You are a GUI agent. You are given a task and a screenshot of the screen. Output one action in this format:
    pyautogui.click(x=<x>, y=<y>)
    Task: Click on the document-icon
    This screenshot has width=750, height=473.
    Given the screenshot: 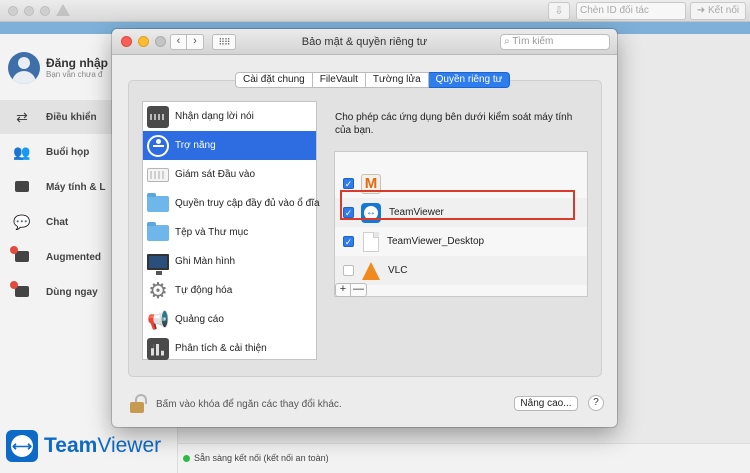 What is the action you would take?
    pyautogui.click(x=371, y=241)
    